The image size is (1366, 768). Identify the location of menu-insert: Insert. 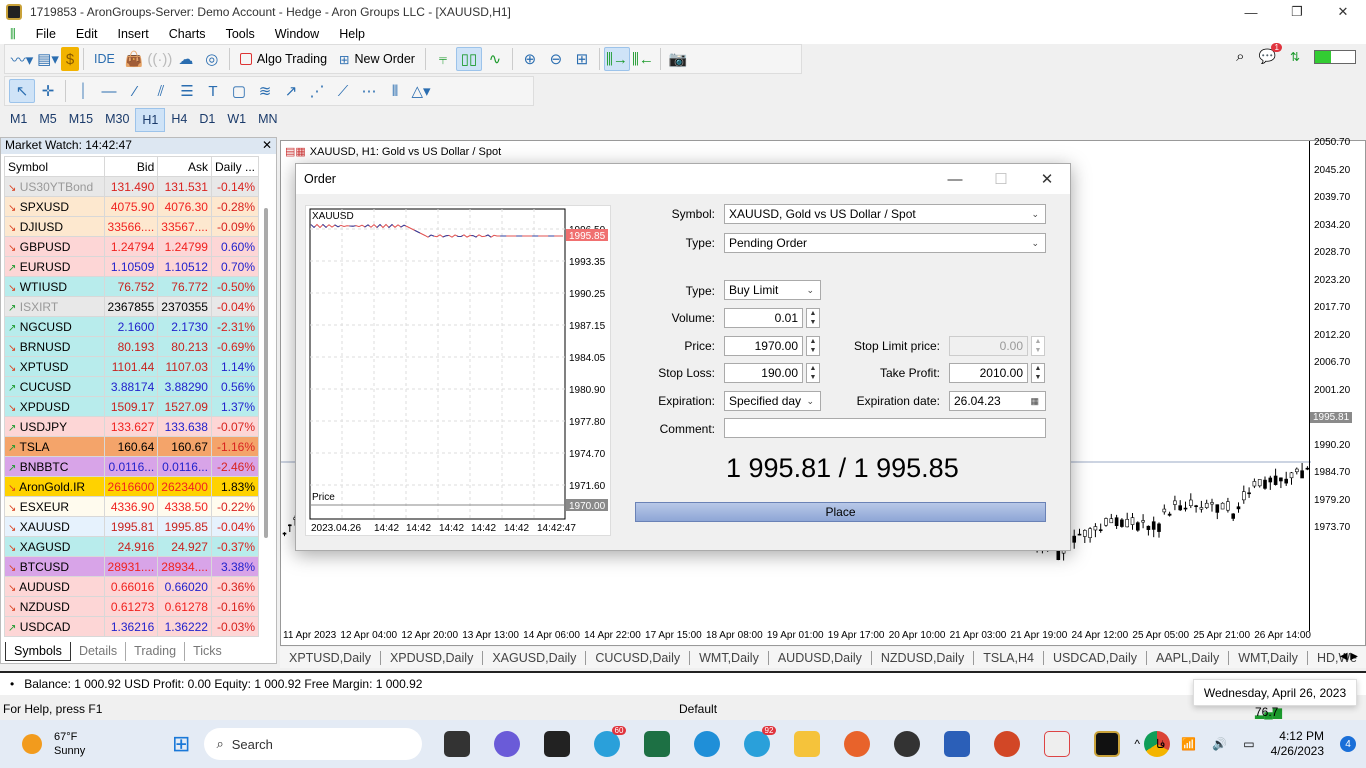
(132, 34).